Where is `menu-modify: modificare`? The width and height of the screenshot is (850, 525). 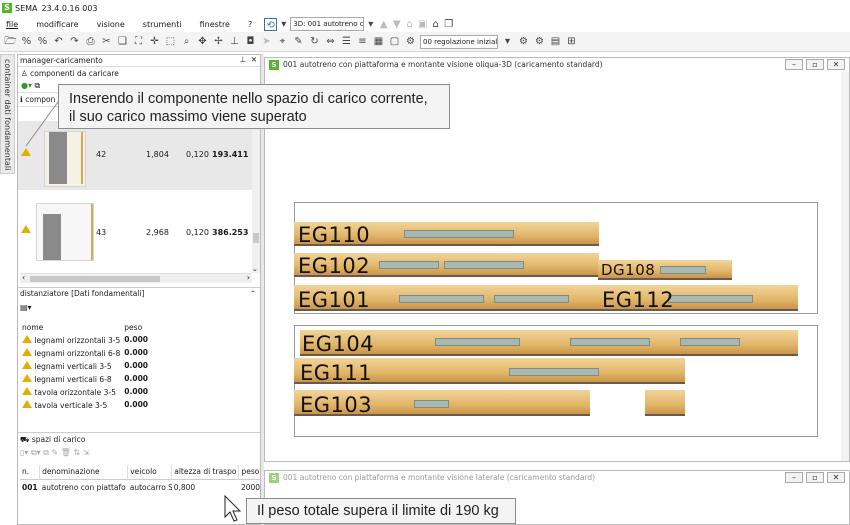
menu-modify: modificare is located at coordinates (57, 24).